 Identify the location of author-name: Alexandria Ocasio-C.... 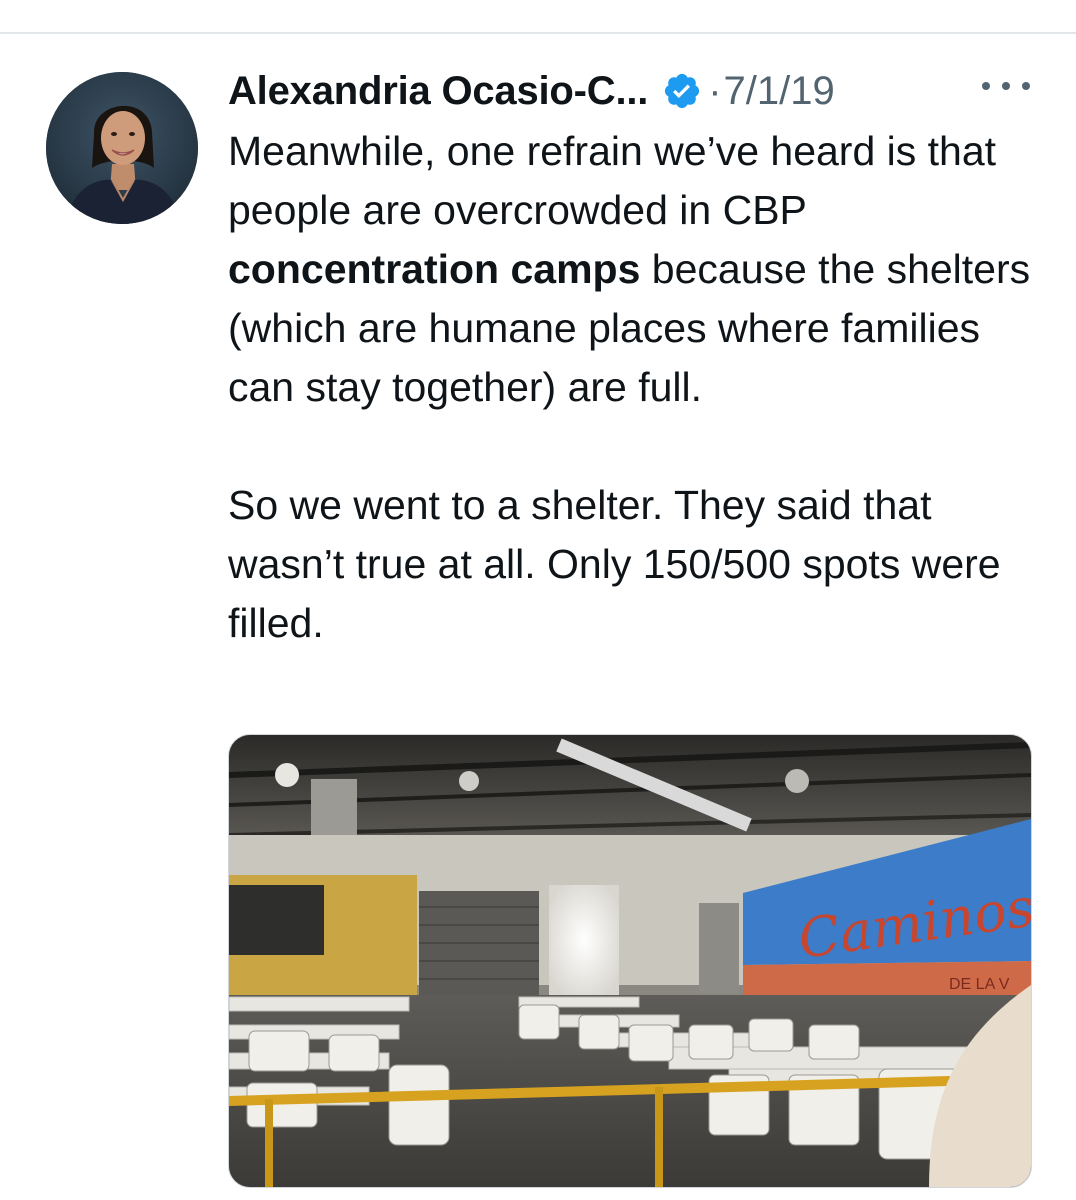
(438, 91).